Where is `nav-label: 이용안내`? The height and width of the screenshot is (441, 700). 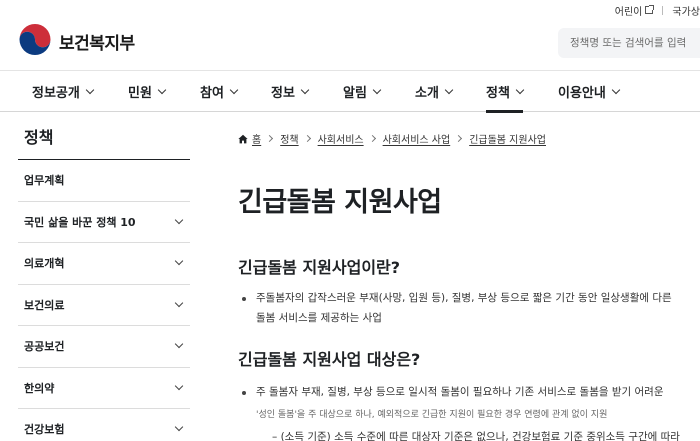 nav-label: 이용안내 is located at coordinates (582, 93).